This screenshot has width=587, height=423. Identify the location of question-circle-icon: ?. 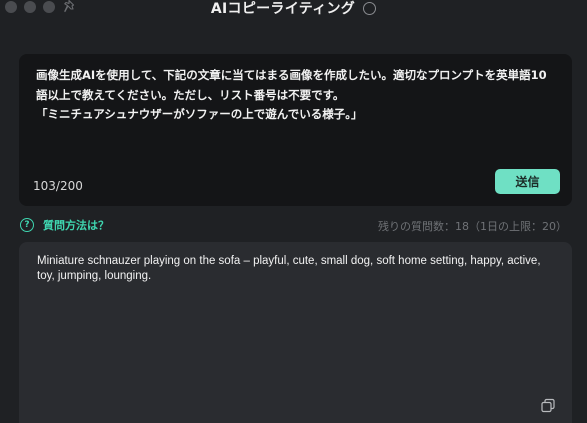
(27, 225).